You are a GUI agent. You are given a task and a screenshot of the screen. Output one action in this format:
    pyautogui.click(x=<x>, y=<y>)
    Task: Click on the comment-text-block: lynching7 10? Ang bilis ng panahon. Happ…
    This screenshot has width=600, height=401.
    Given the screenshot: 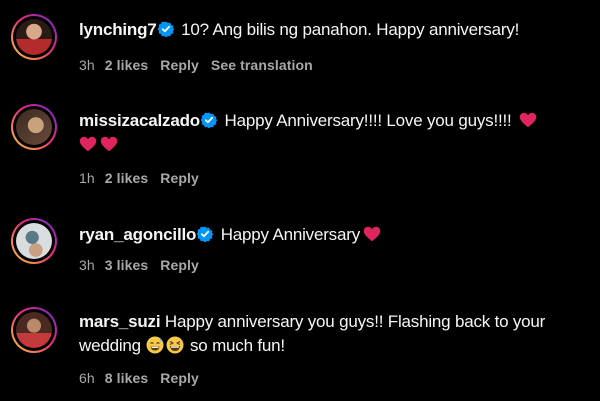 What is the action you would take?
    pyautogui.click(x=332, y=30)
    